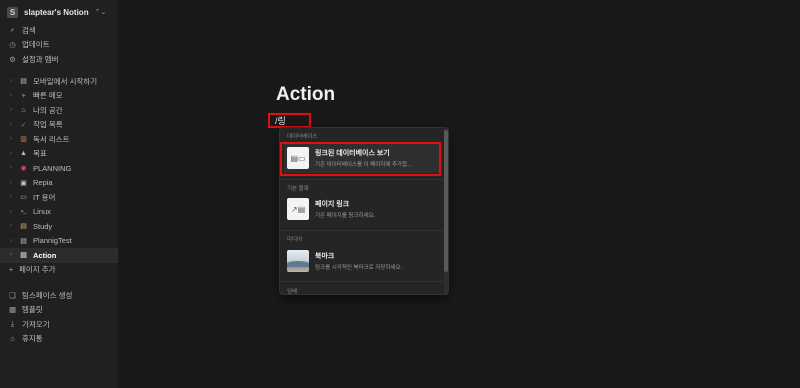 The image size is (800, 388). I want to click on sidebar-page-item: › ▥ 독서 리스트, so click(59, 139).